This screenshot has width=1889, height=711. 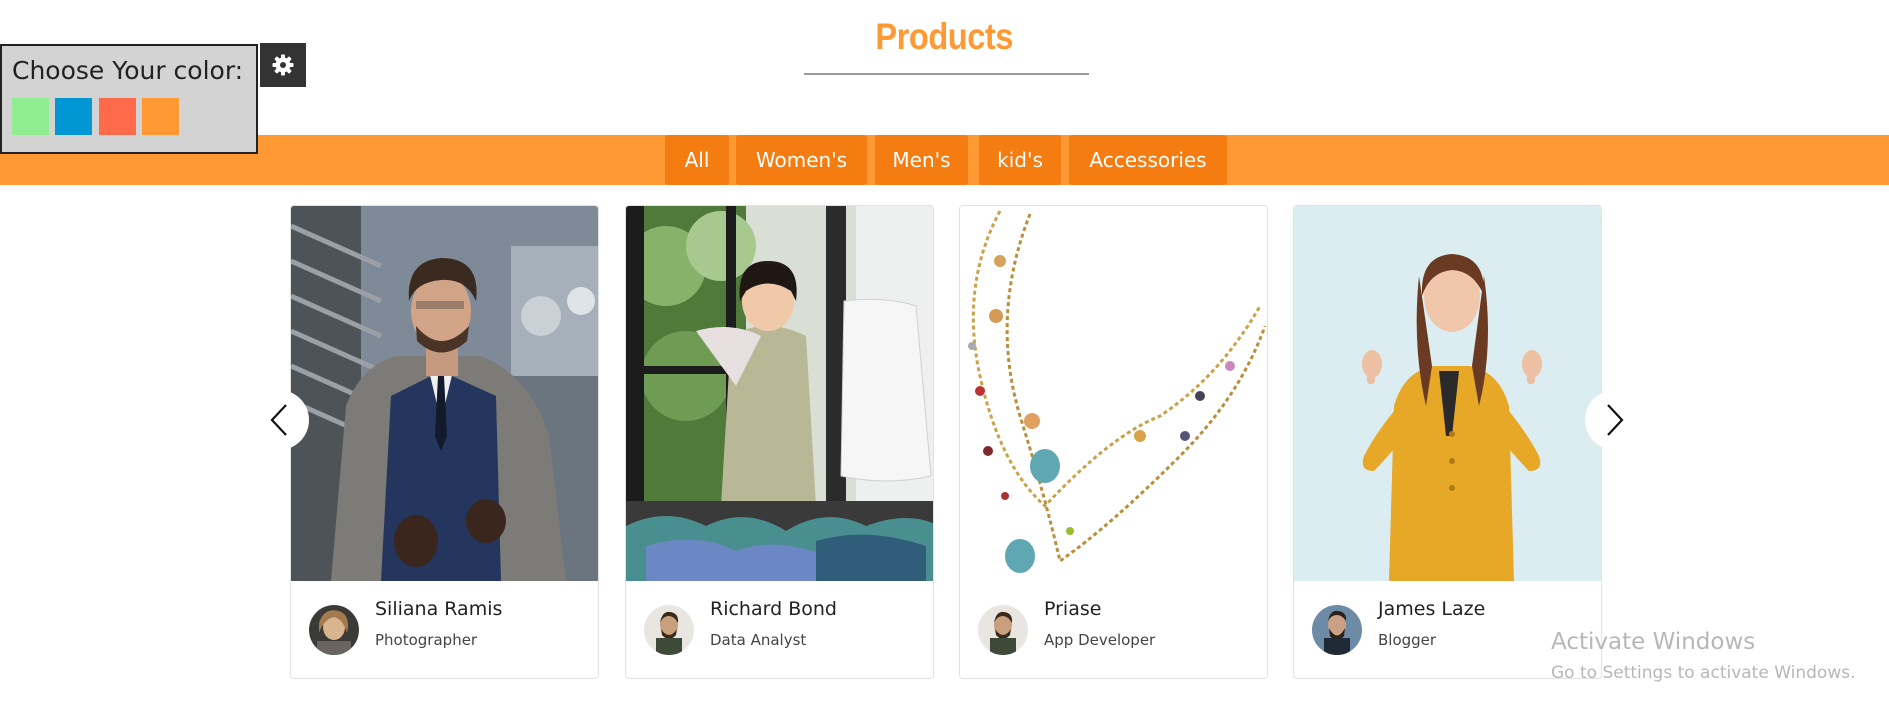 I want to click on girl-with-clothes-photo, so click(x=779, y=393).